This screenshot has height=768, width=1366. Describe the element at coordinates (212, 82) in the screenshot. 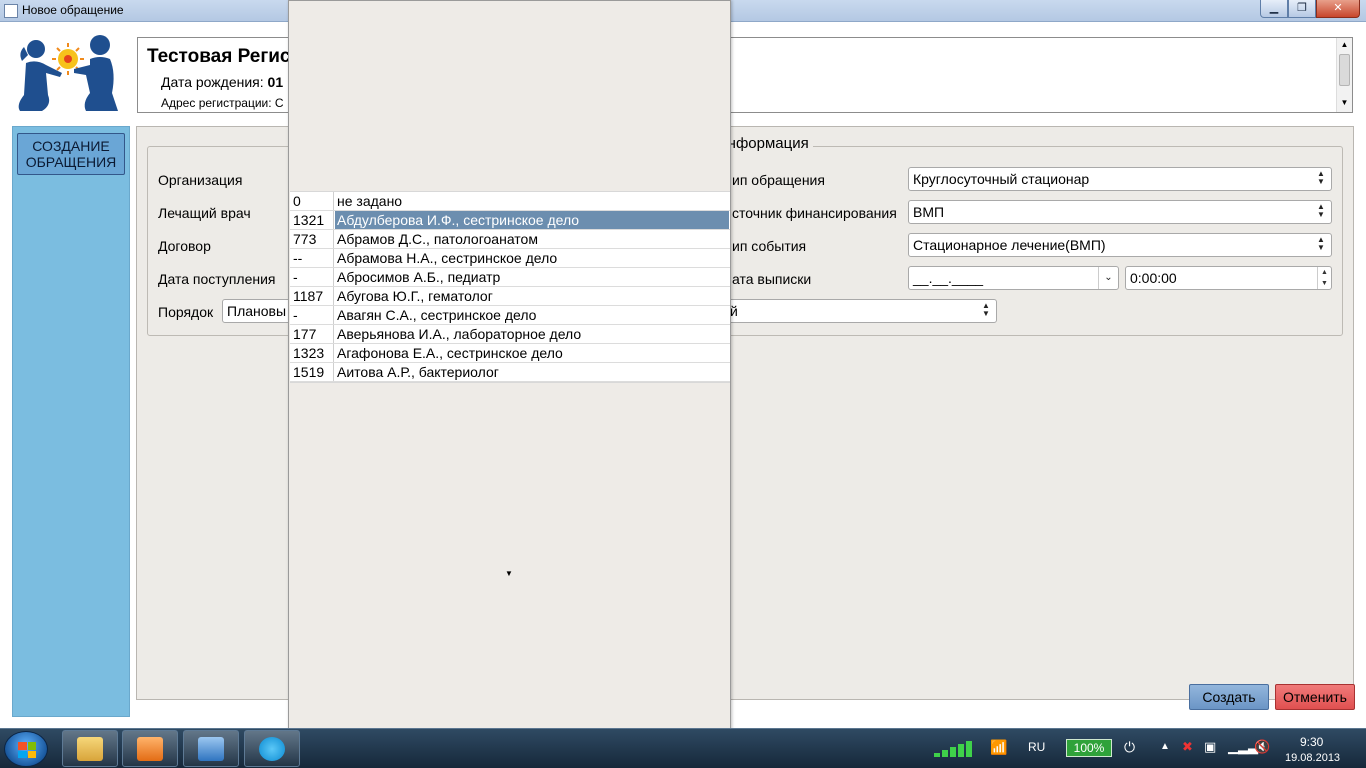

I see `dob-label: Дата рождения:` at that location.